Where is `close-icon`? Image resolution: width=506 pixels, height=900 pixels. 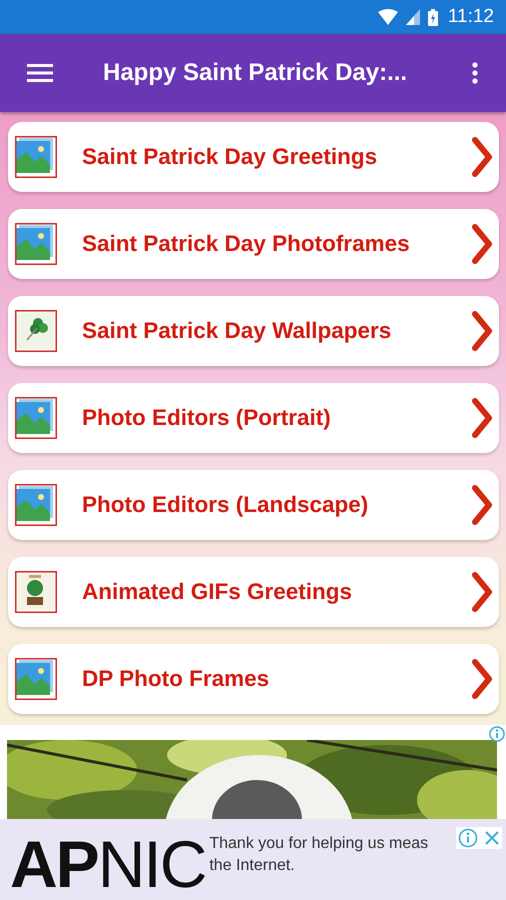 close-icon is located at coordinates (492, 838).